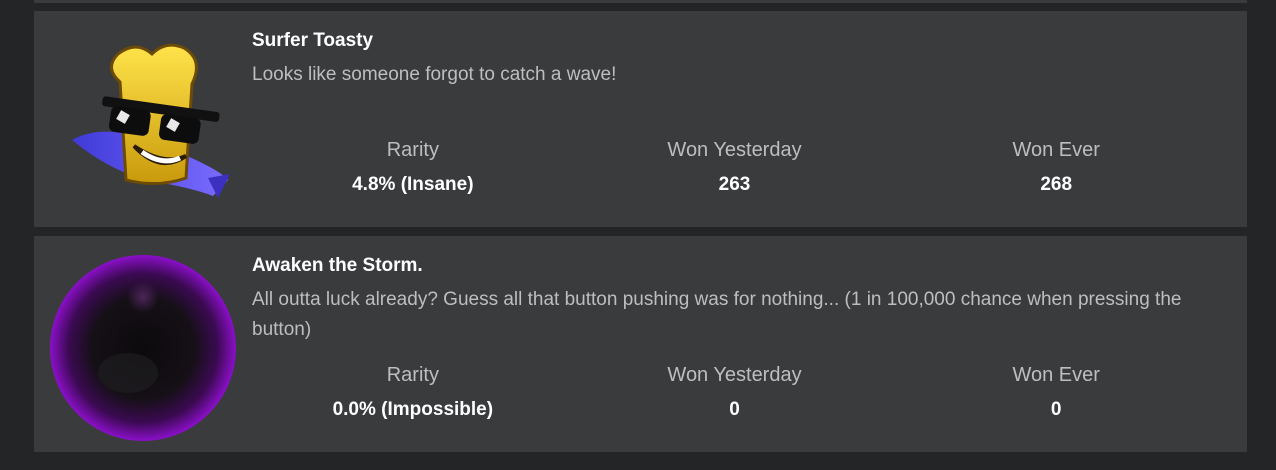 The image size is (1276, 470). What do you see at coordinates (739, 266) in the screenshot?
I see `badge-title: Awaken the Storm.` at bounding box center [739, 266].